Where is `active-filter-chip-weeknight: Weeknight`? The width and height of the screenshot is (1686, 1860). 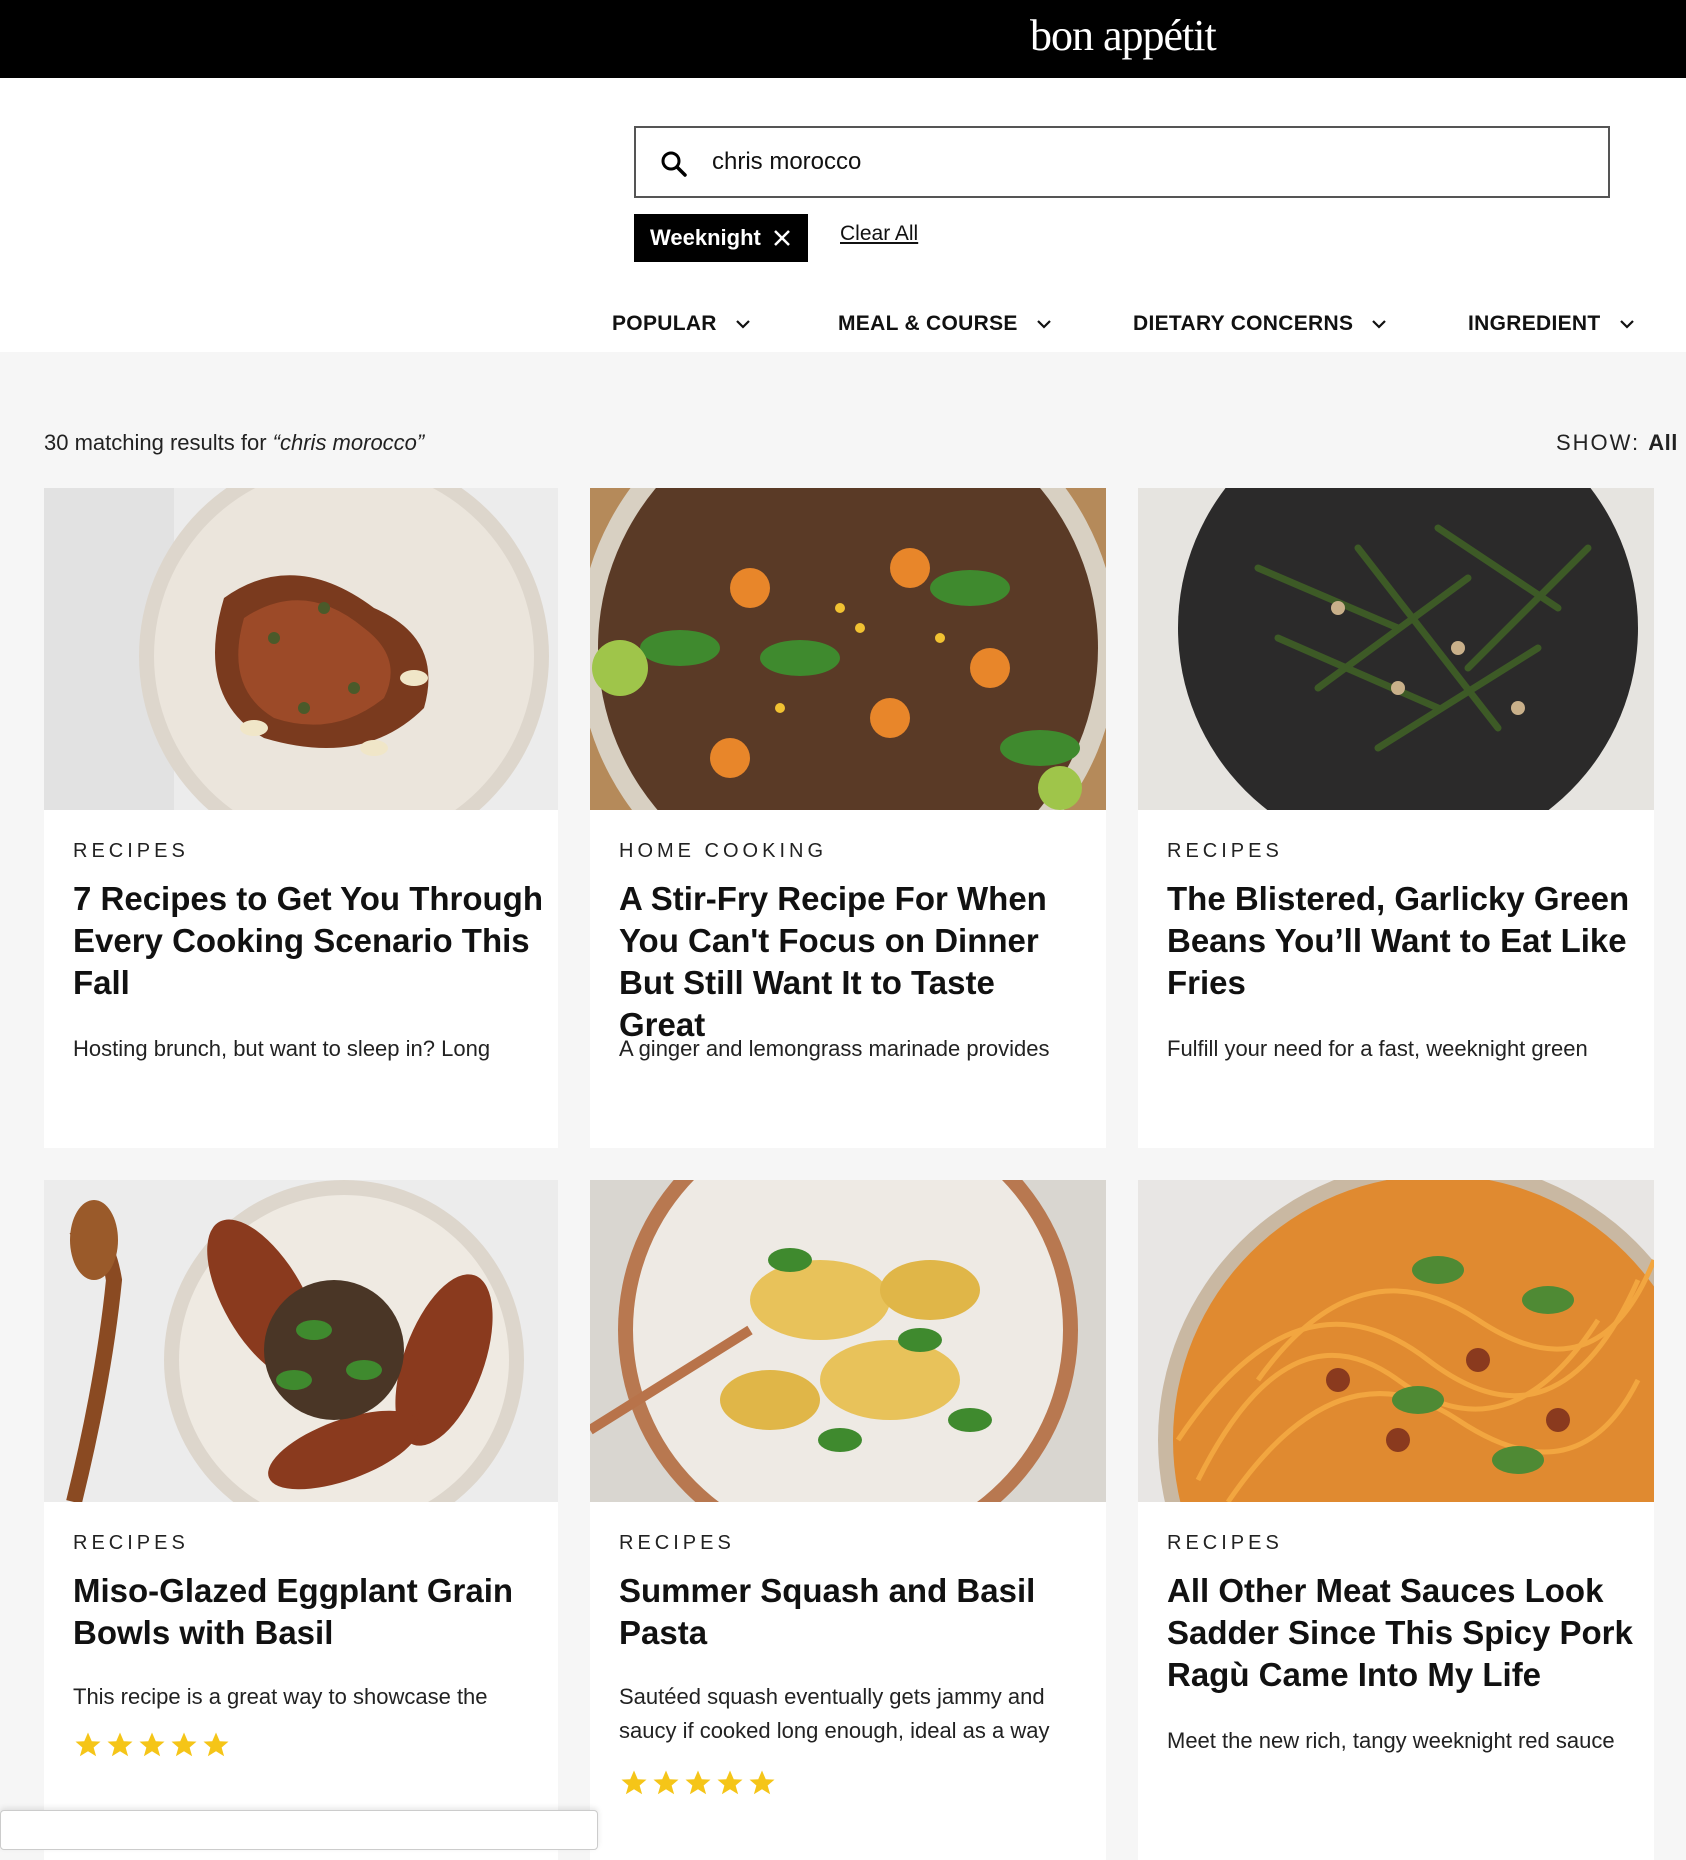 active-filter-chip-weeknight: Weeknight is located at coordinates (721, 238).